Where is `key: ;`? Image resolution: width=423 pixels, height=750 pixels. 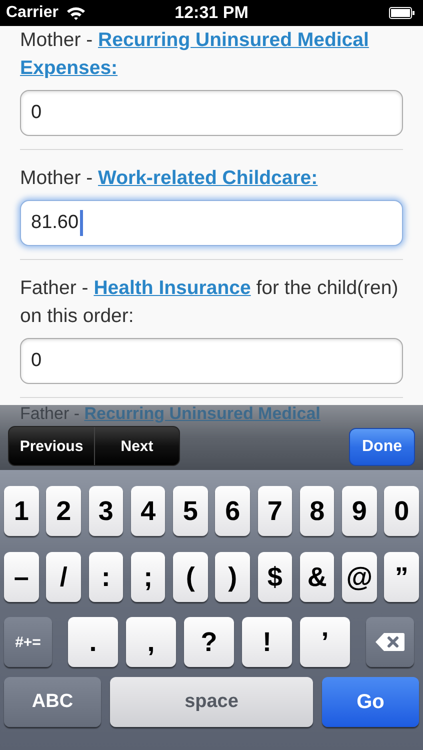
key: ; is located at coordinates (148, 577).